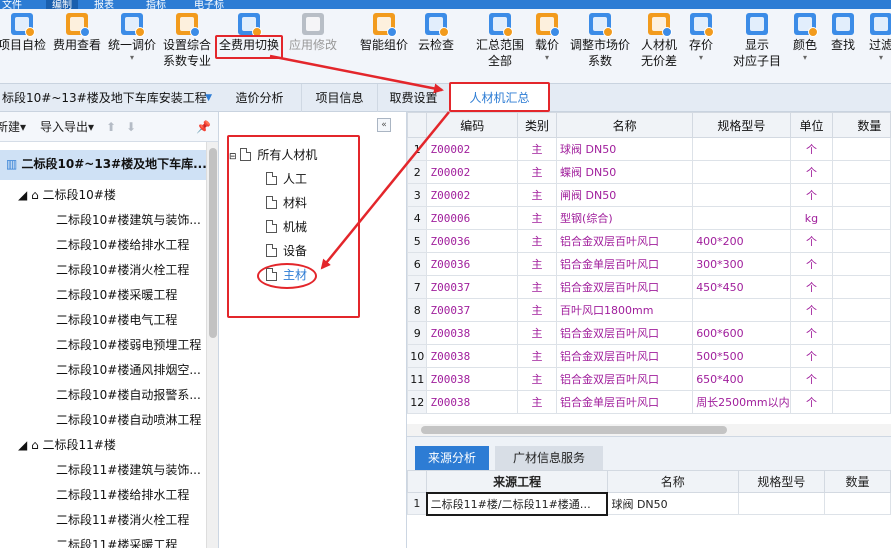 The width and height of the screenshot is (891, 548). I want to click on table-row: 8 Z00037 主百叶风口1800mm 个, so click(649, 310).